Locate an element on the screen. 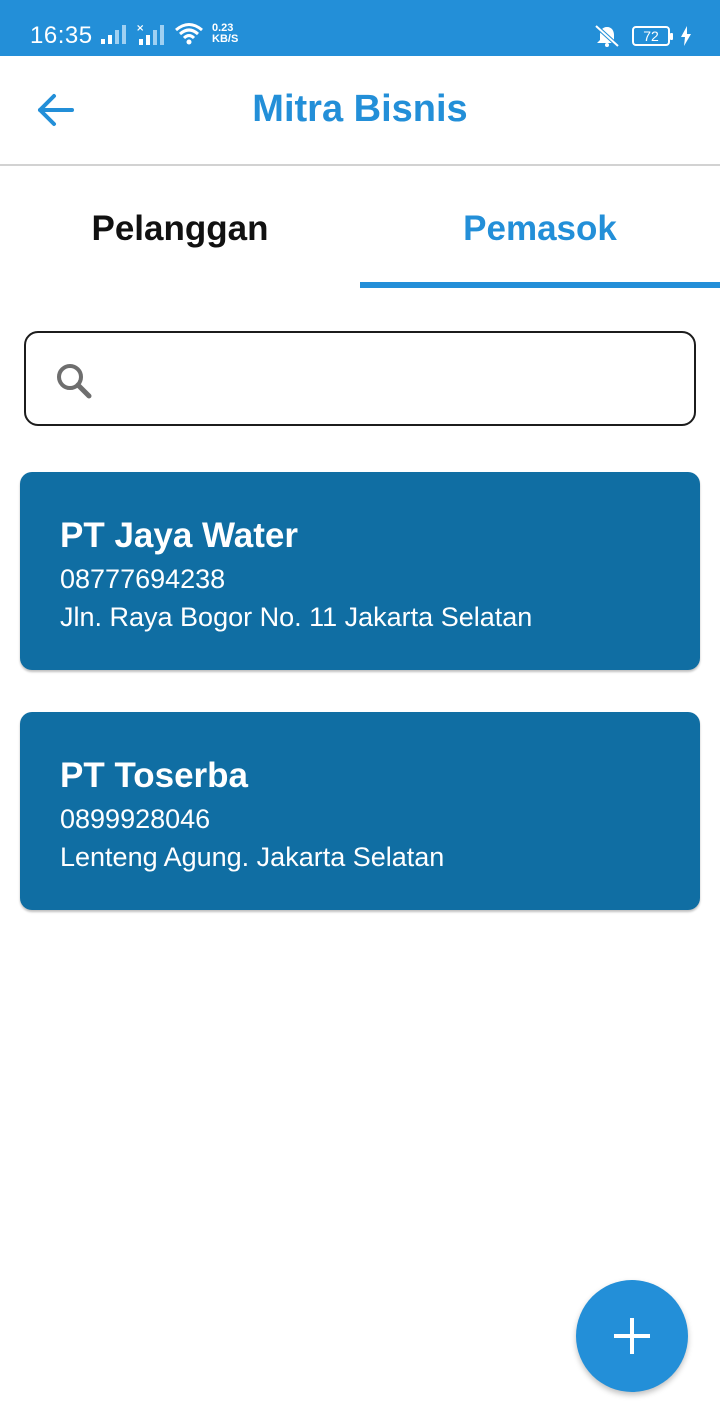  search-box is located at coordinates (360, 378).